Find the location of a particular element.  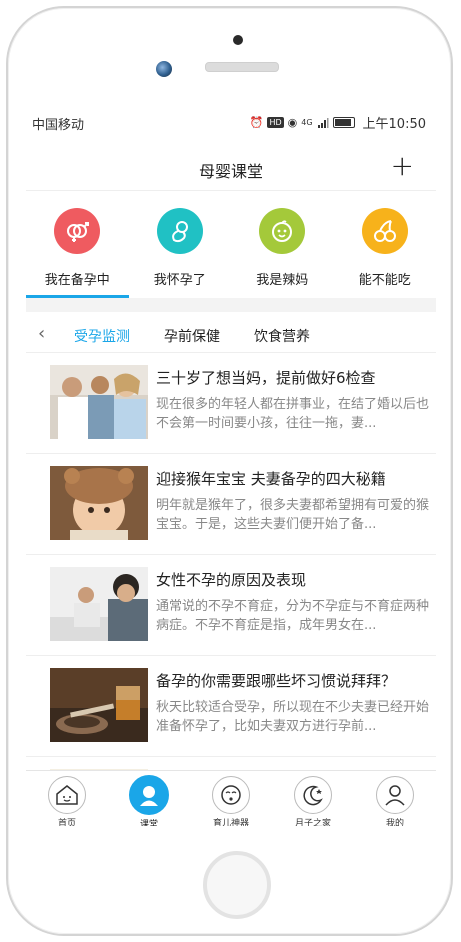

tab-home: 首页 is located at coordinates (67, 798).